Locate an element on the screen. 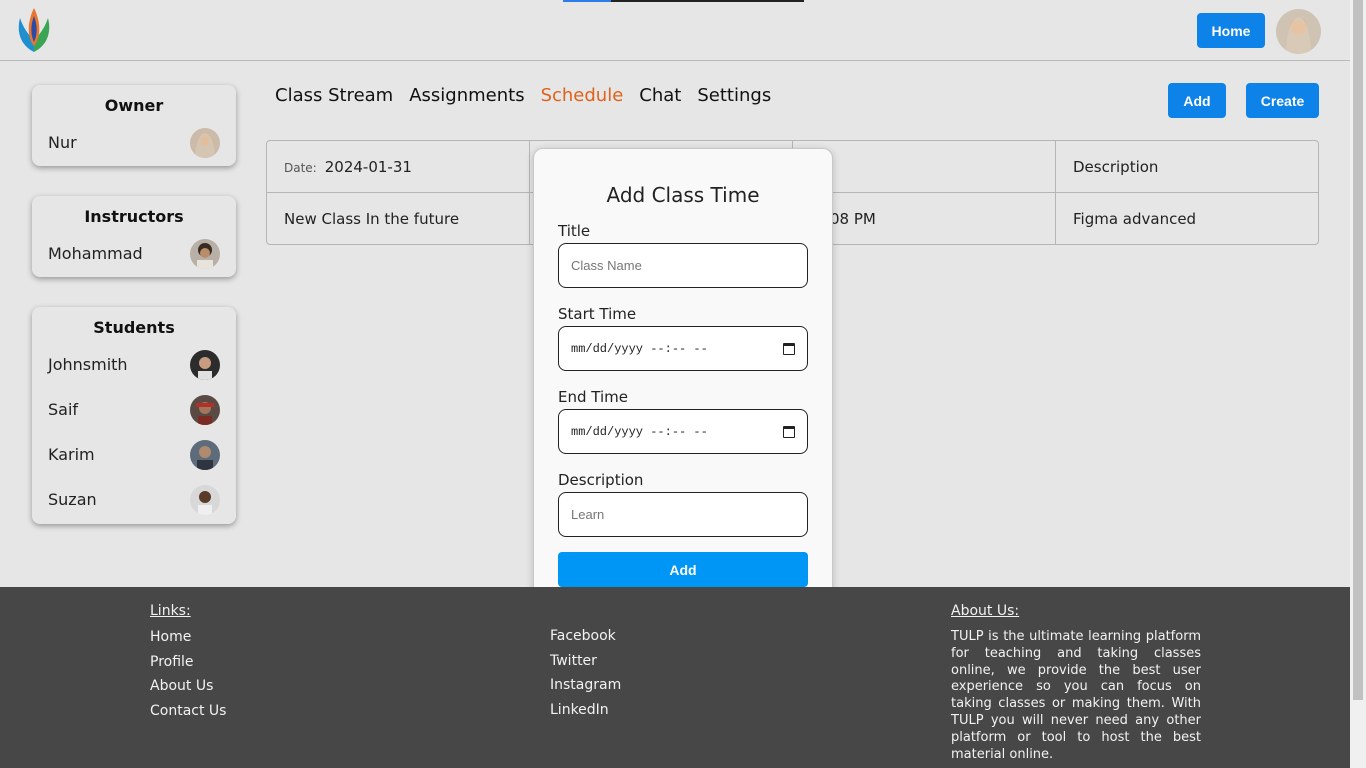  footer-link-instagram: Instagram is located at coordinates (585, 689).